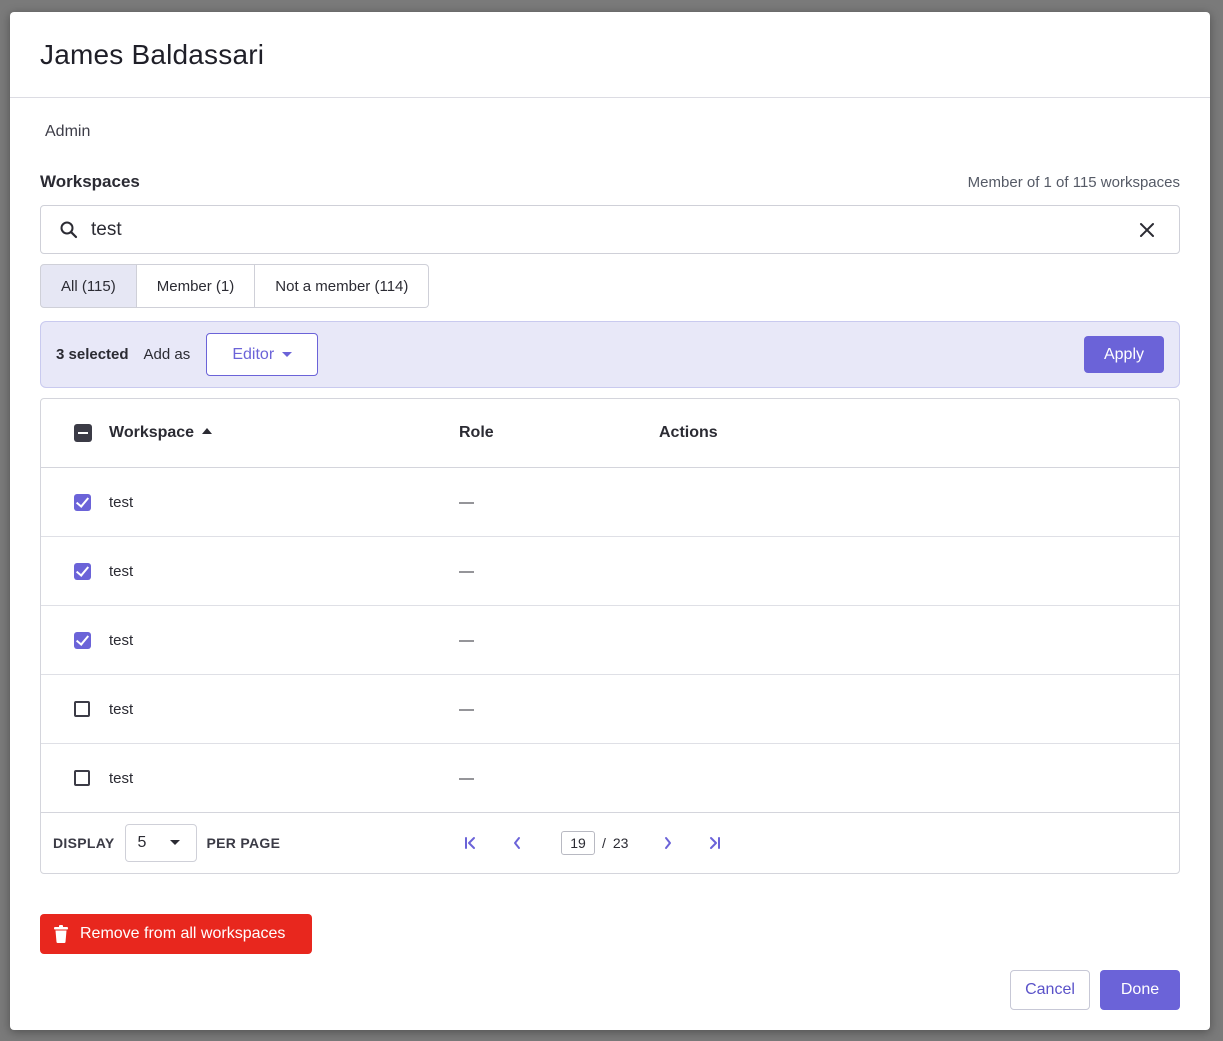 The image size is (1223, 1041). I want to click on role-dropdown-value: Editor, so click(253, 354).